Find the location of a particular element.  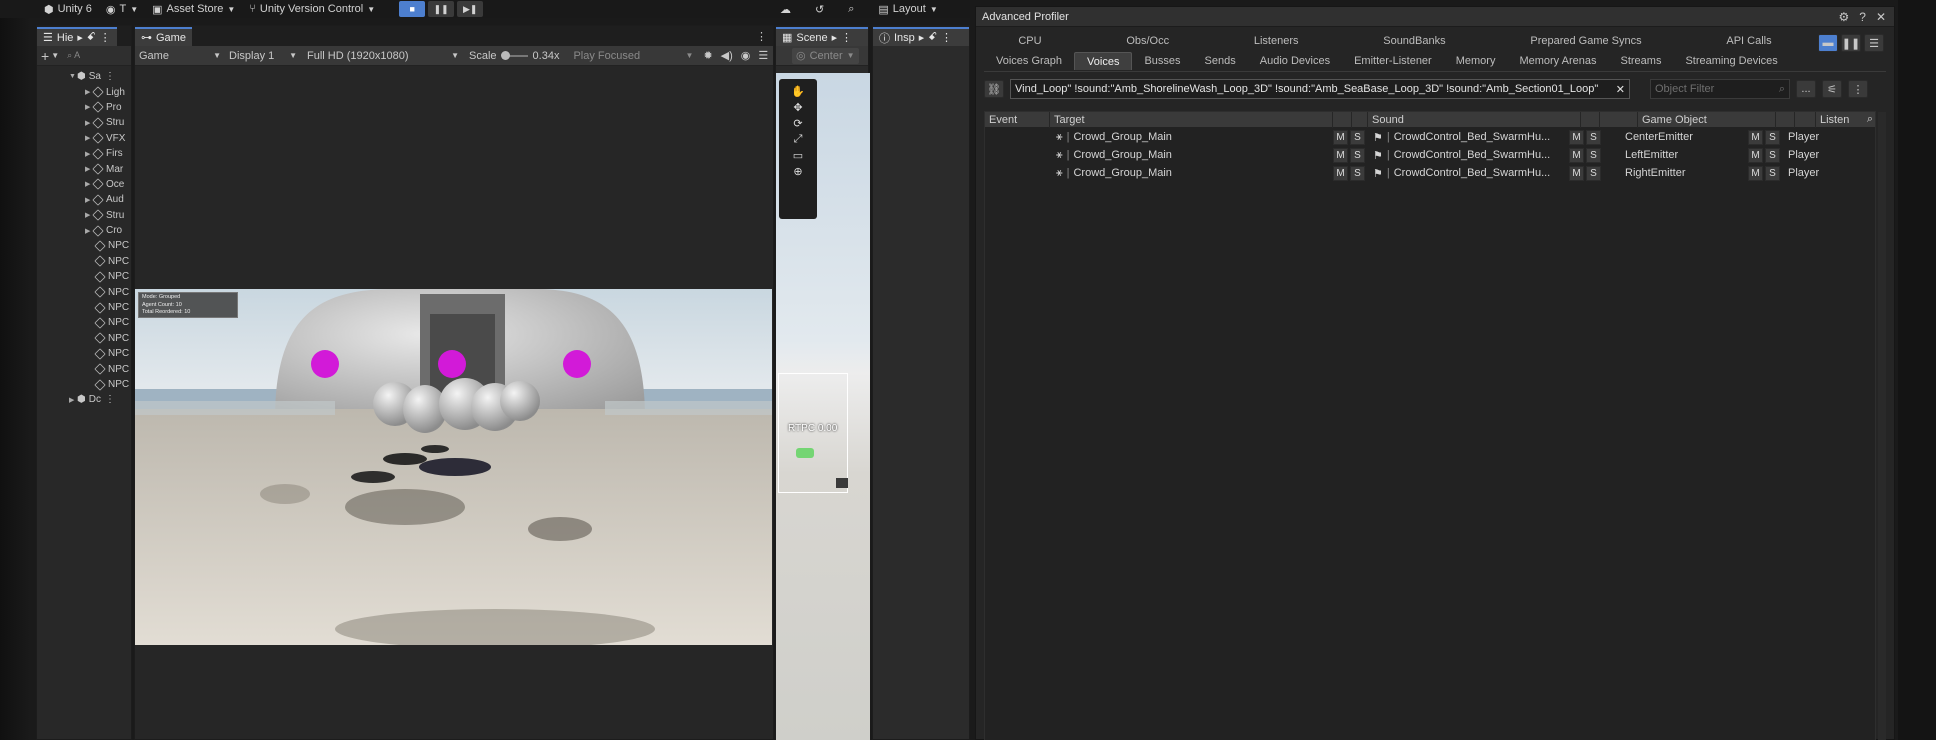

list-item: ▶ Oce is located at coordinates (84, 184).